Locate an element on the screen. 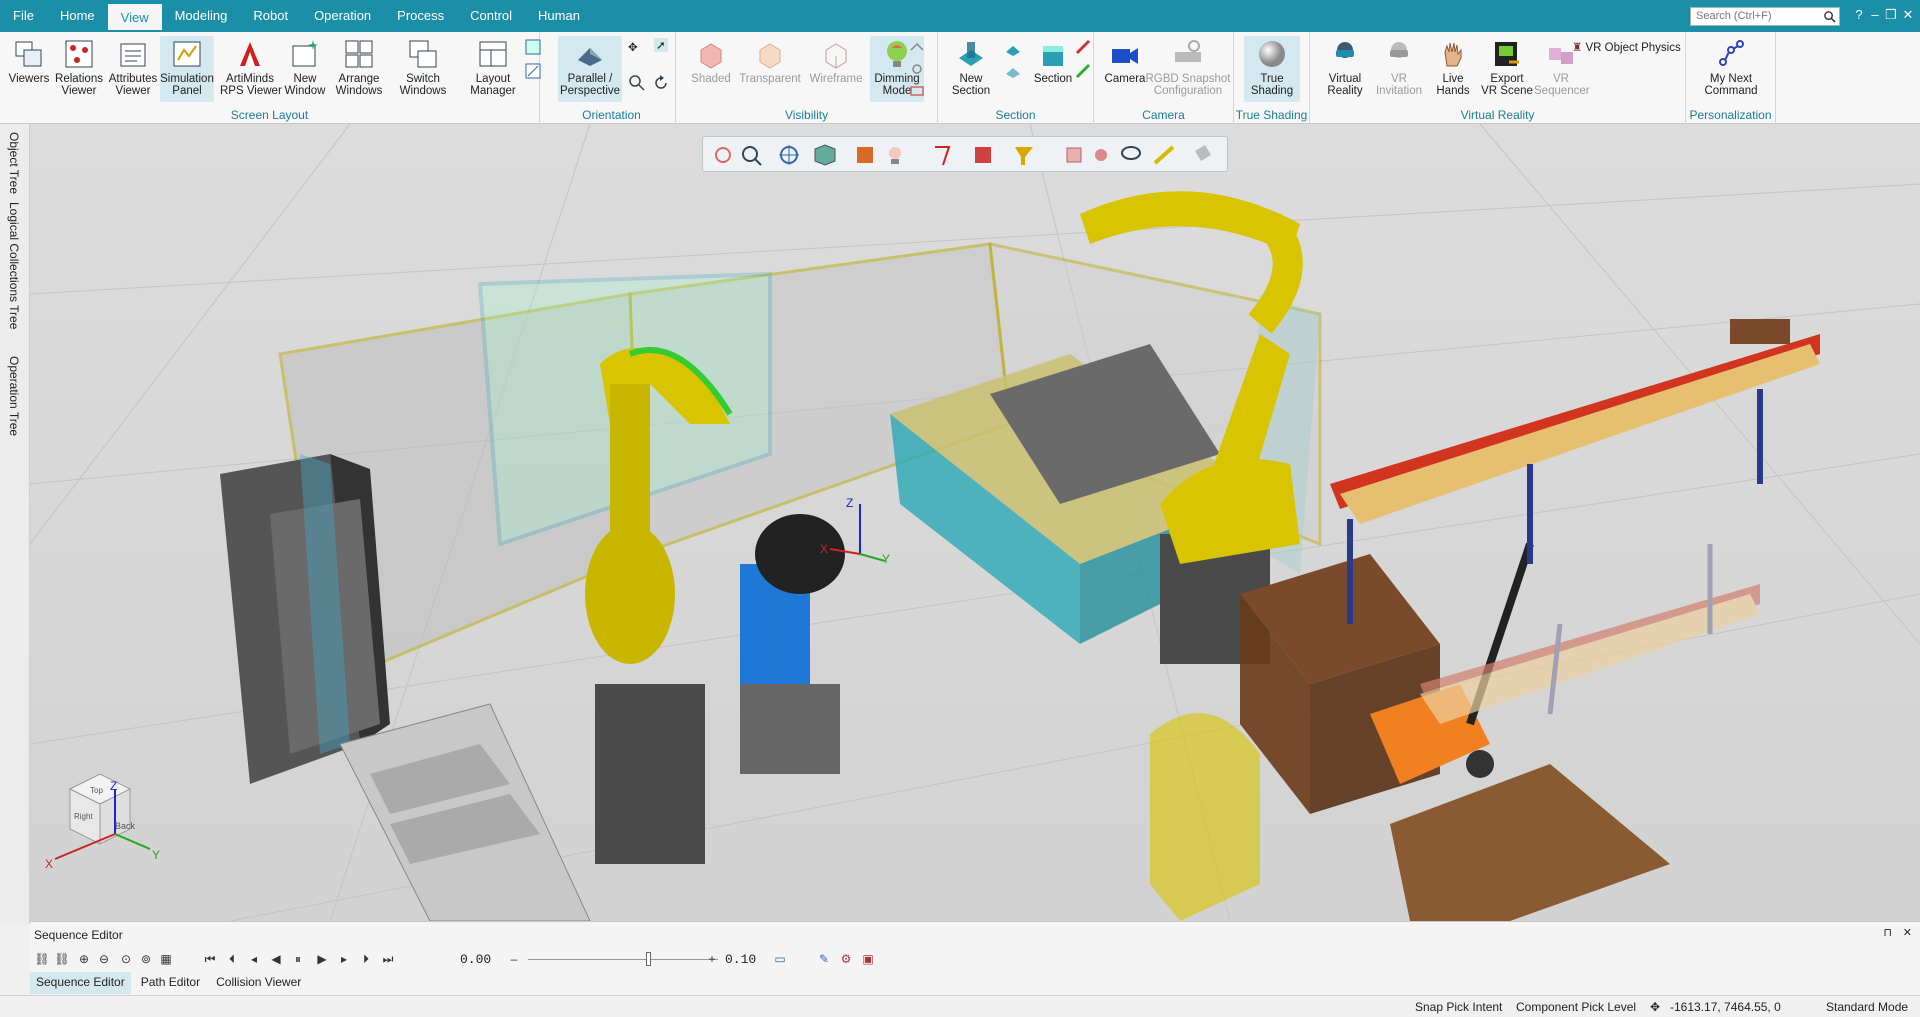 The image size is (1920, 1017). link-icon: ⛓ is located at coordinates (42, 959).